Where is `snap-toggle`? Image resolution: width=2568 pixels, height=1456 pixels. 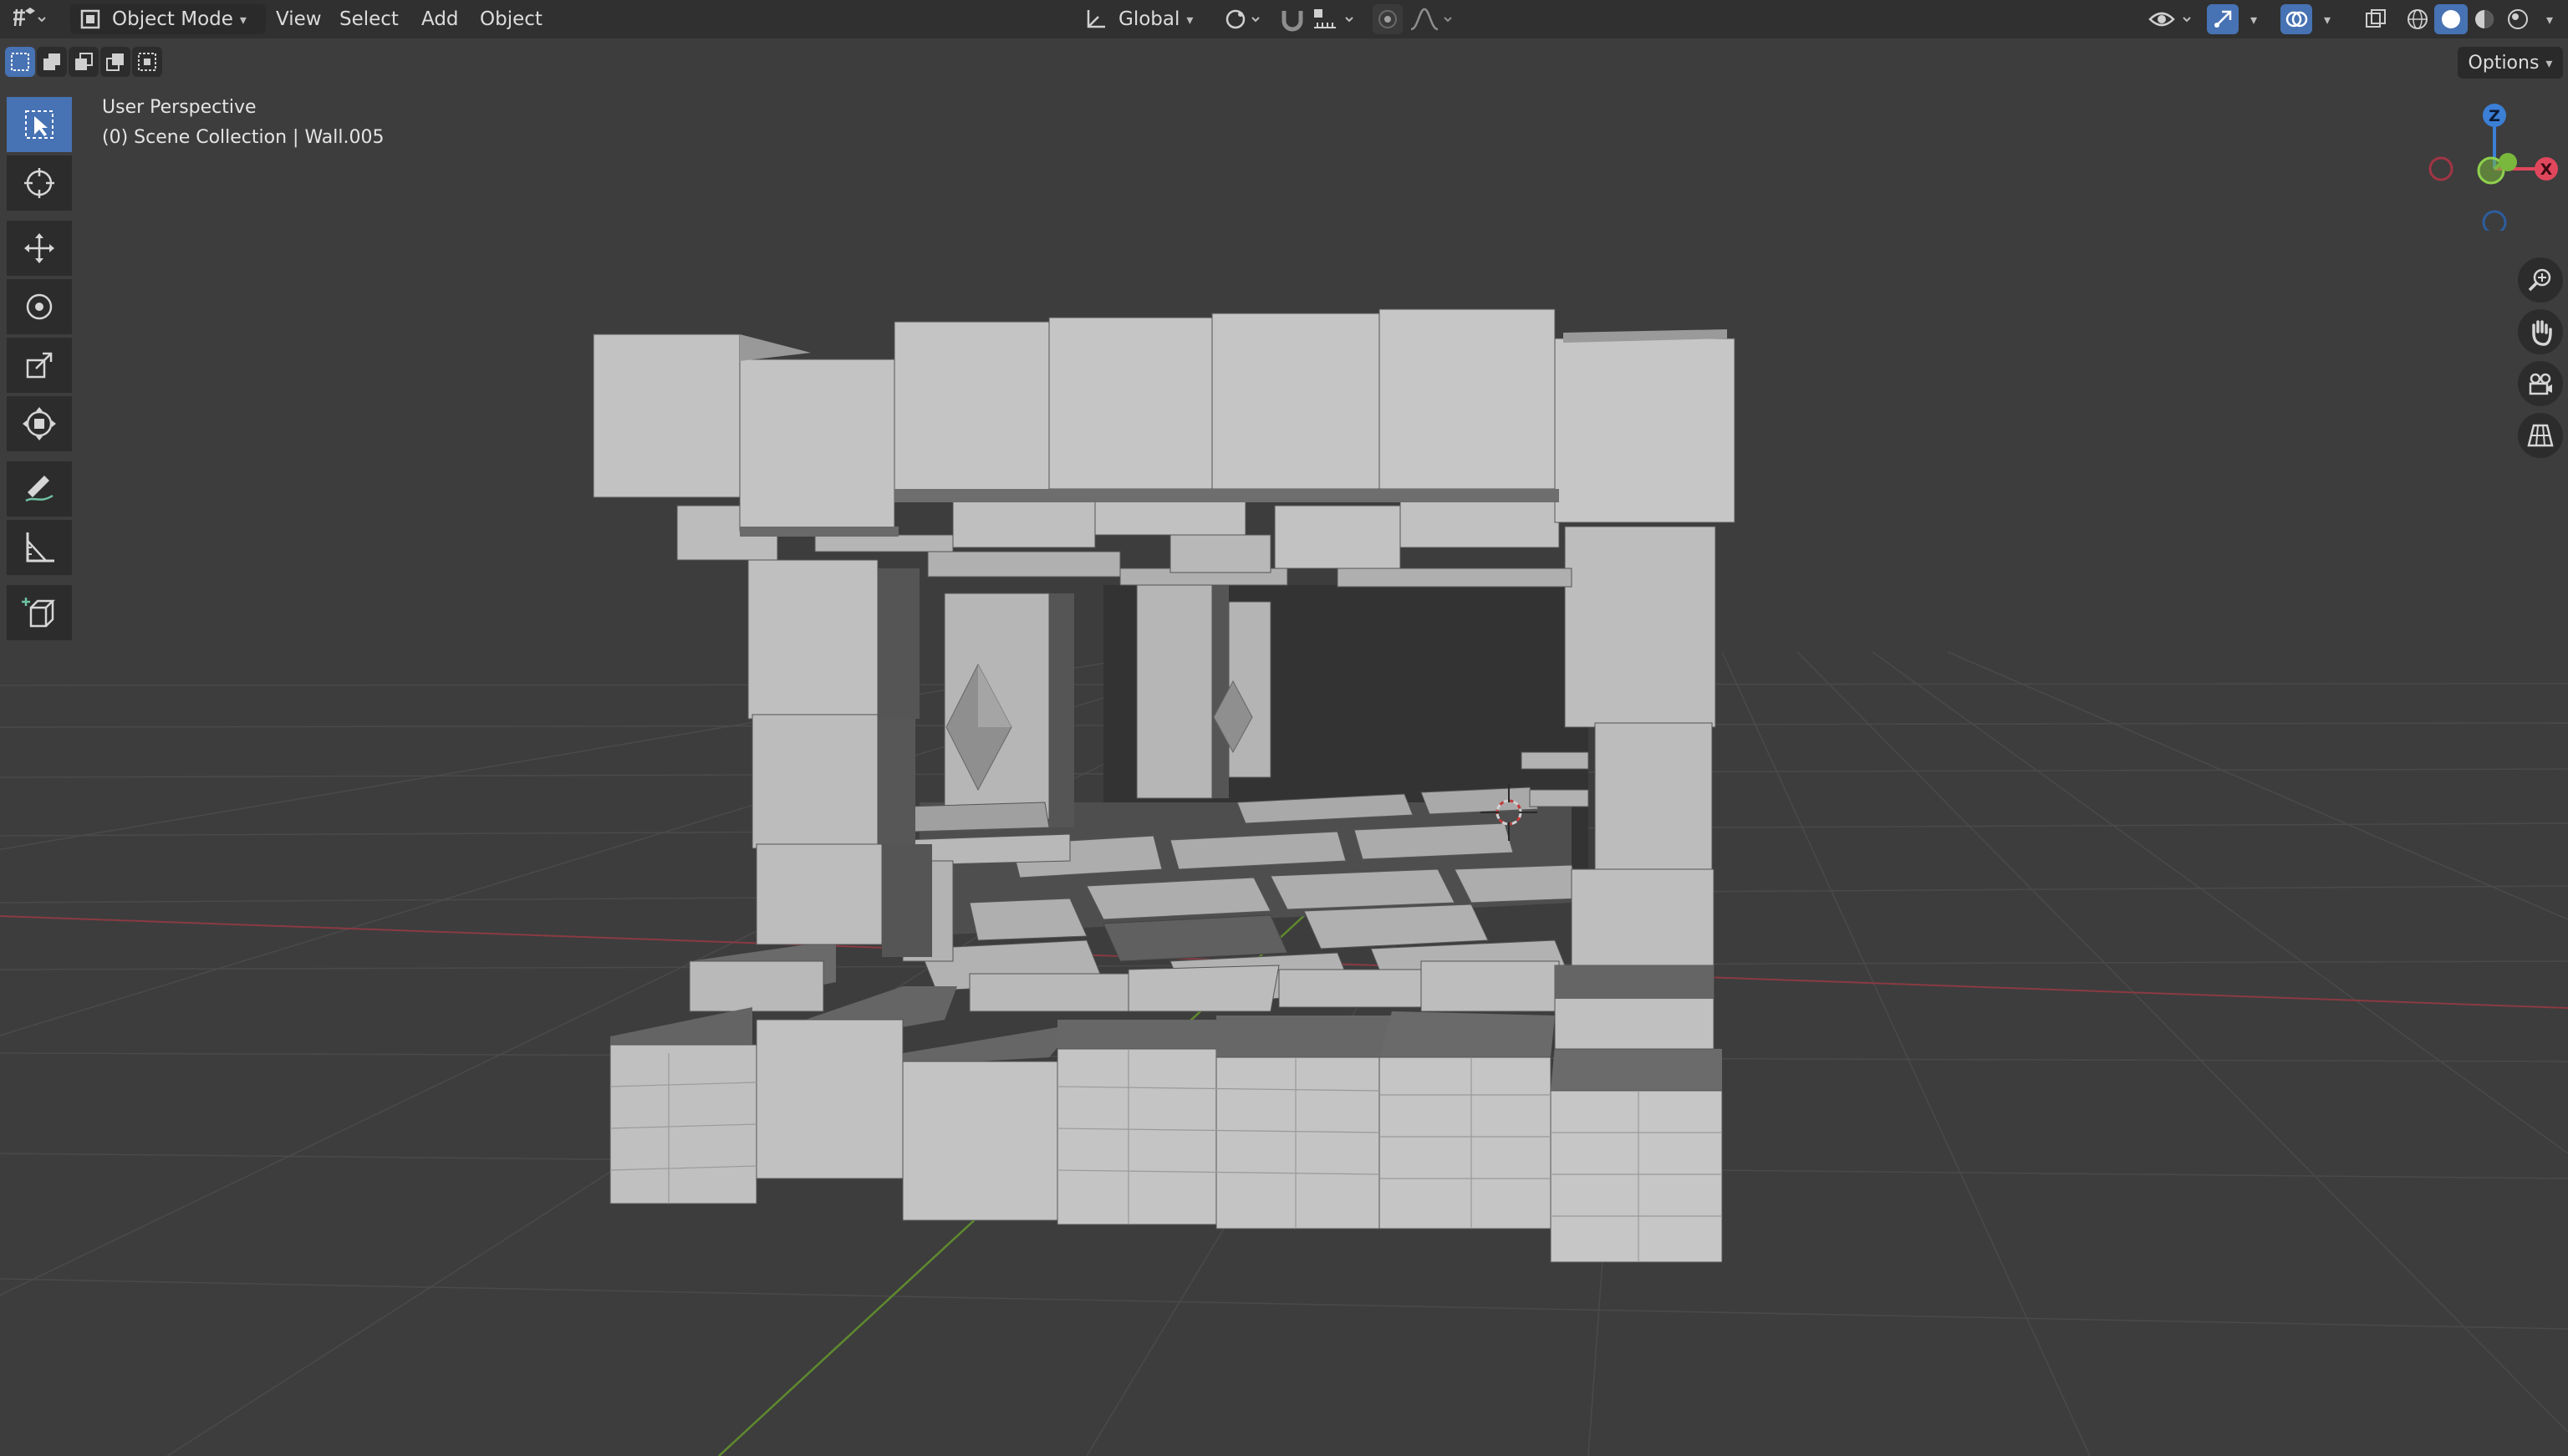
snap-toggle is located at coordinates (1292, 19).